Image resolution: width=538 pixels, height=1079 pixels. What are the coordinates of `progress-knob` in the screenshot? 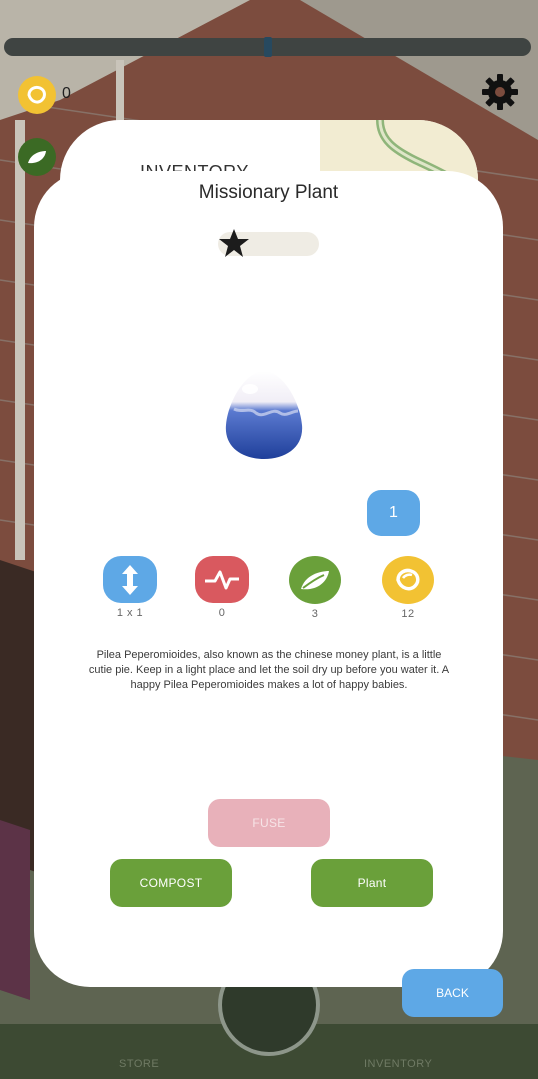 It's located at (268, 47).